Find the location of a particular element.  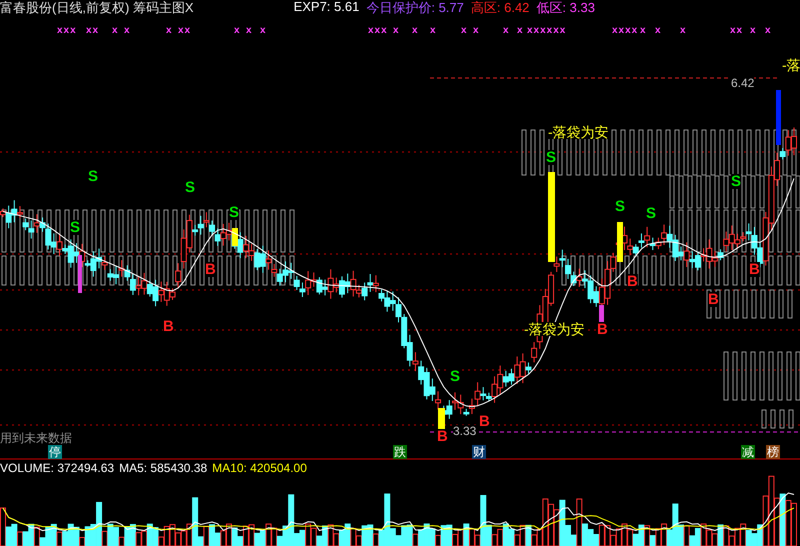

annotation-label: -落 is located at coordinates (791, 65).